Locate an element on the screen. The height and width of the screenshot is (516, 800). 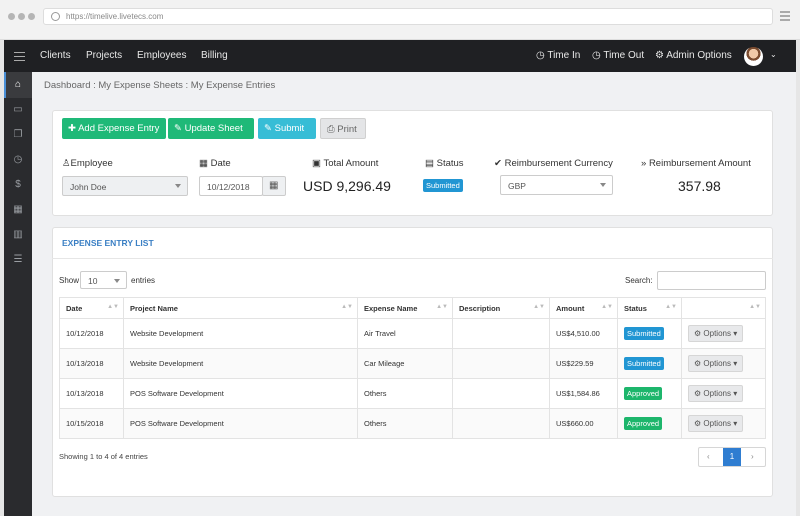
copy-icon: ❐ is located at coordinates (18, 135).